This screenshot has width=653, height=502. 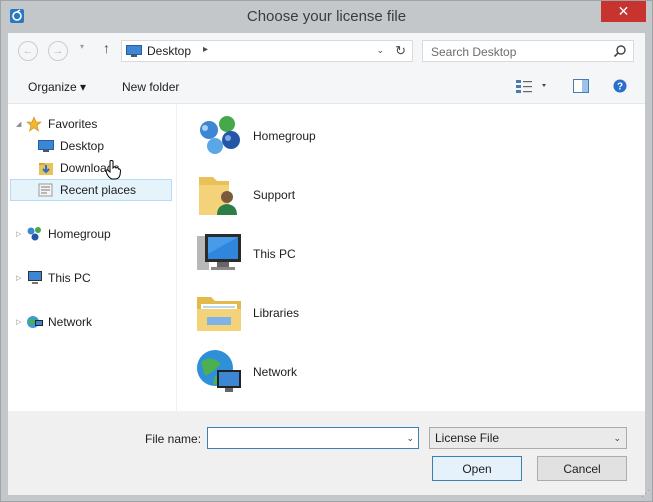 I want to click on new-folder-button: New folder, so click(x=150, y=87).